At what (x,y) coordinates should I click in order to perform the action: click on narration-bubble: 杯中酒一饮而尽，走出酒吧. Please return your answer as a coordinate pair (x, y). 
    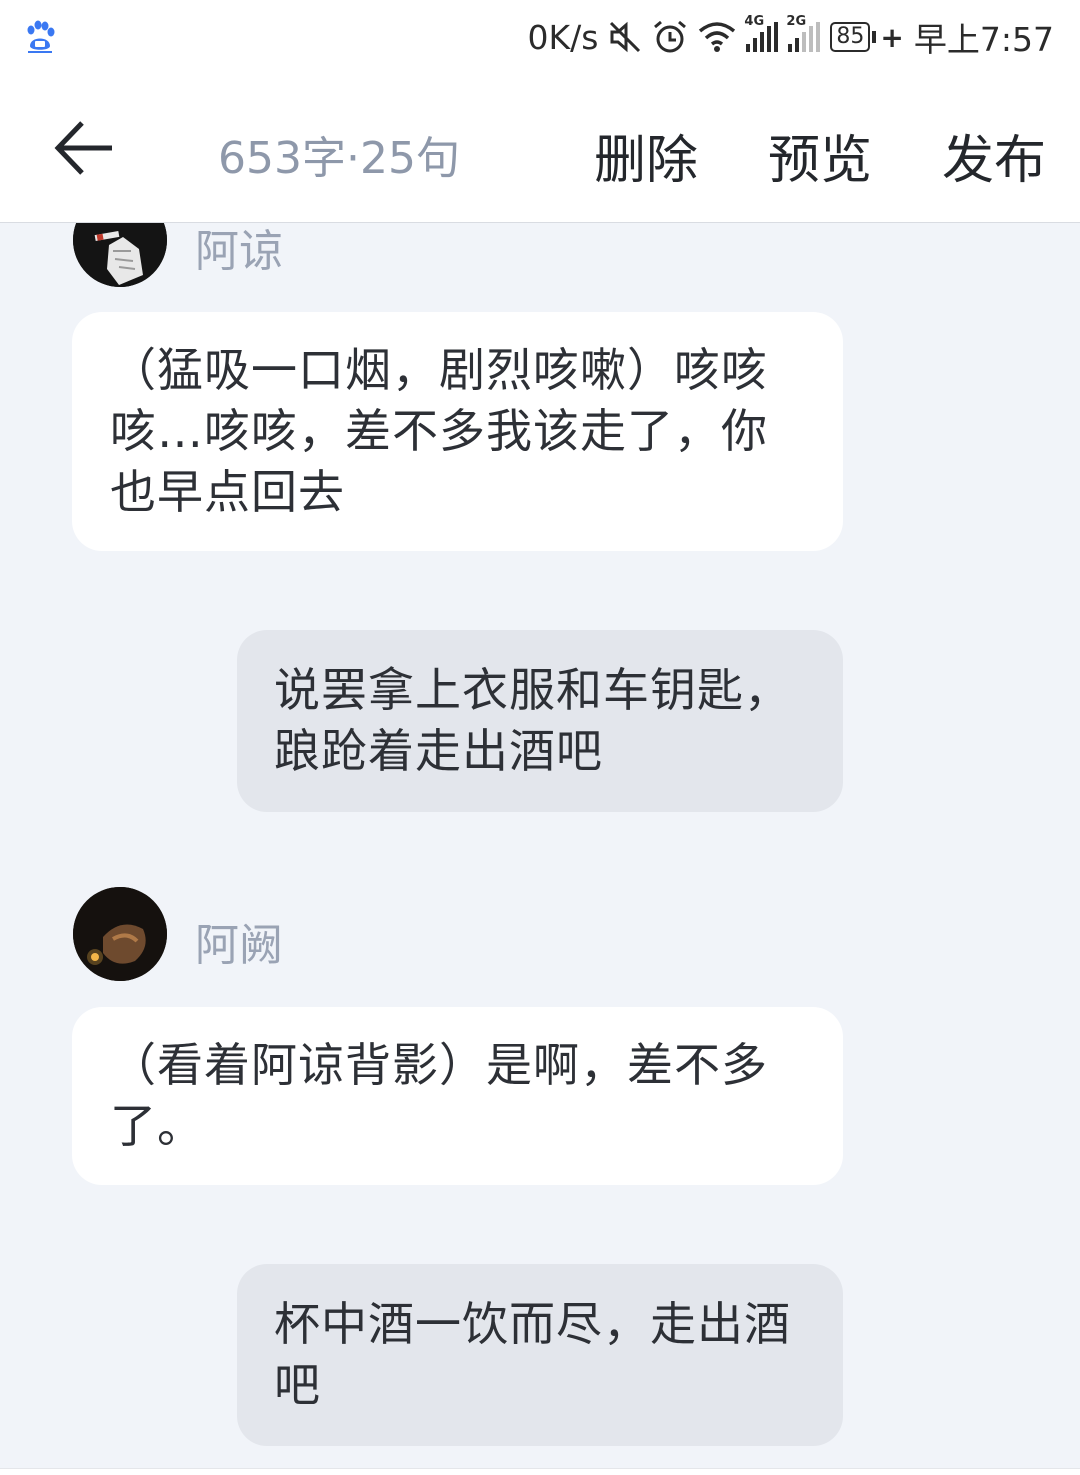
    Looking at the image, I should click on (540, 1355).